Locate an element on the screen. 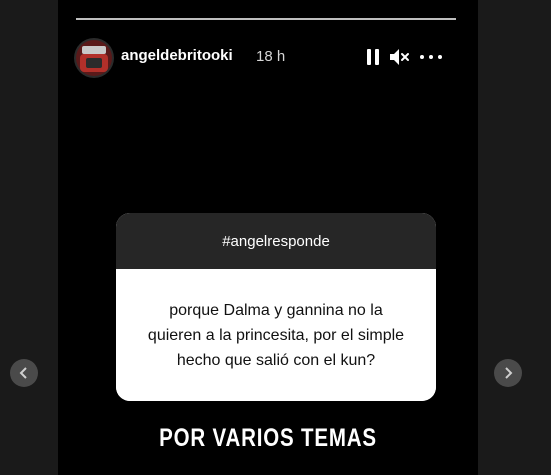 The width and height of the screenshot is (551, 475). pause-icon is located at coordinates (373, 57).